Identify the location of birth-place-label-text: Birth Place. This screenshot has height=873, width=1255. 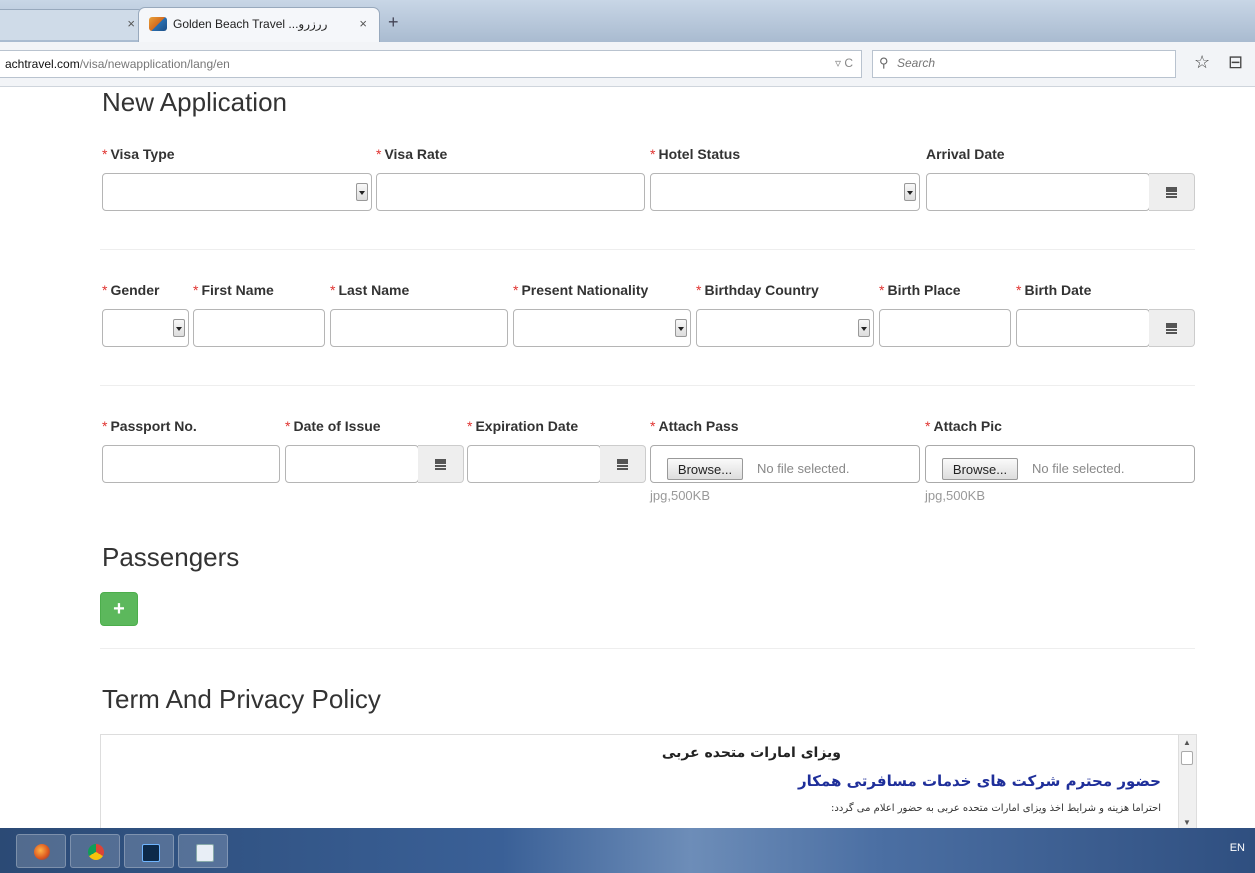
(924, 290).